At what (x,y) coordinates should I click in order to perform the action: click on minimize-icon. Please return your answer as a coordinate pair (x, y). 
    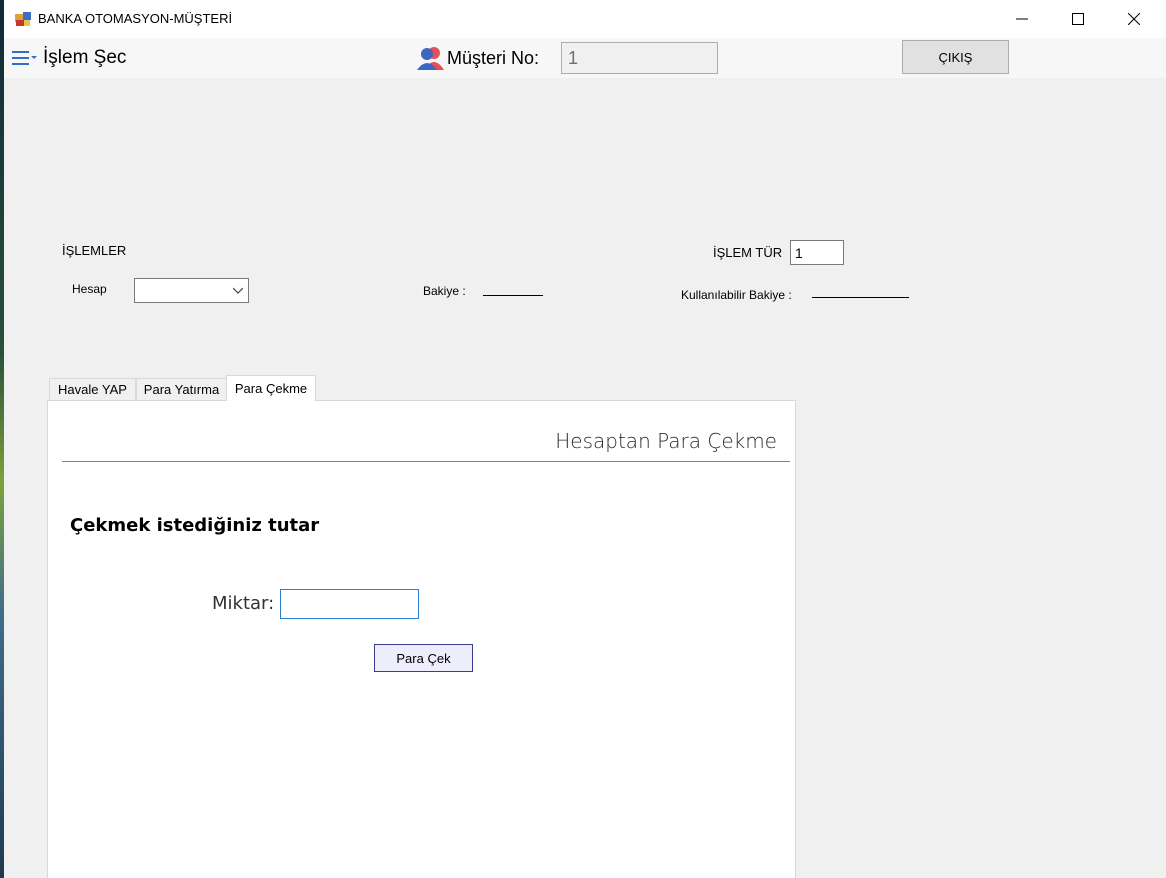
    Looking at the image, I should click on (1022, 19).